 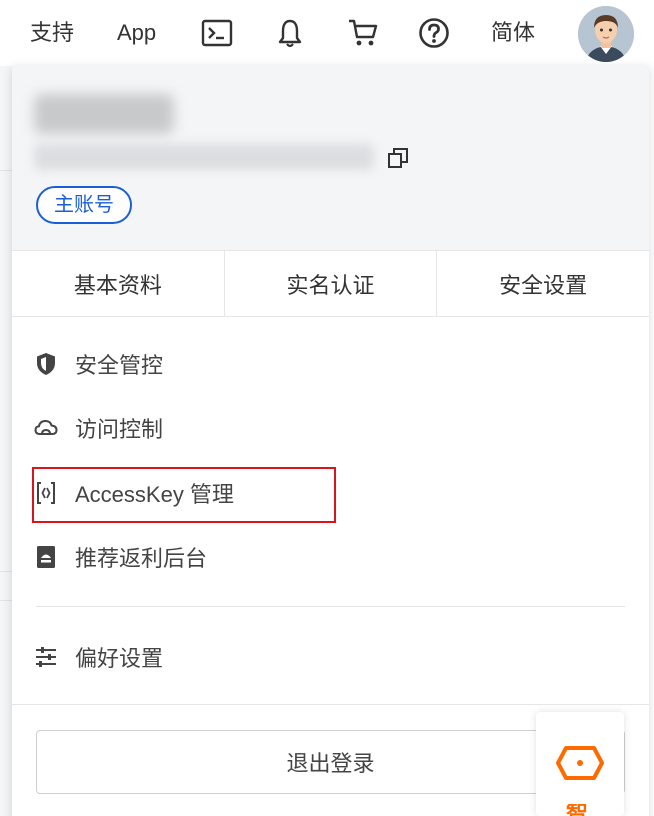 What do you see at coordinates (513, 33) in the screenshot?
I see `nav-language: 简体` at bounding box center [513, 33].